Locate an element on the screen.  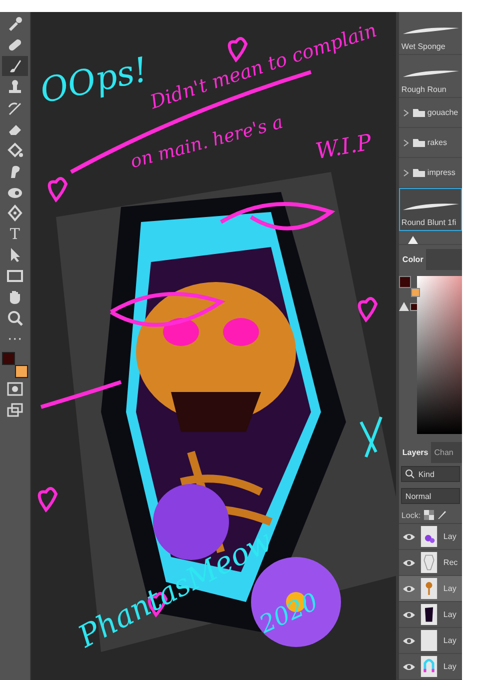
brush-preset: Wet Sponge is located at coordinates (430, 33).